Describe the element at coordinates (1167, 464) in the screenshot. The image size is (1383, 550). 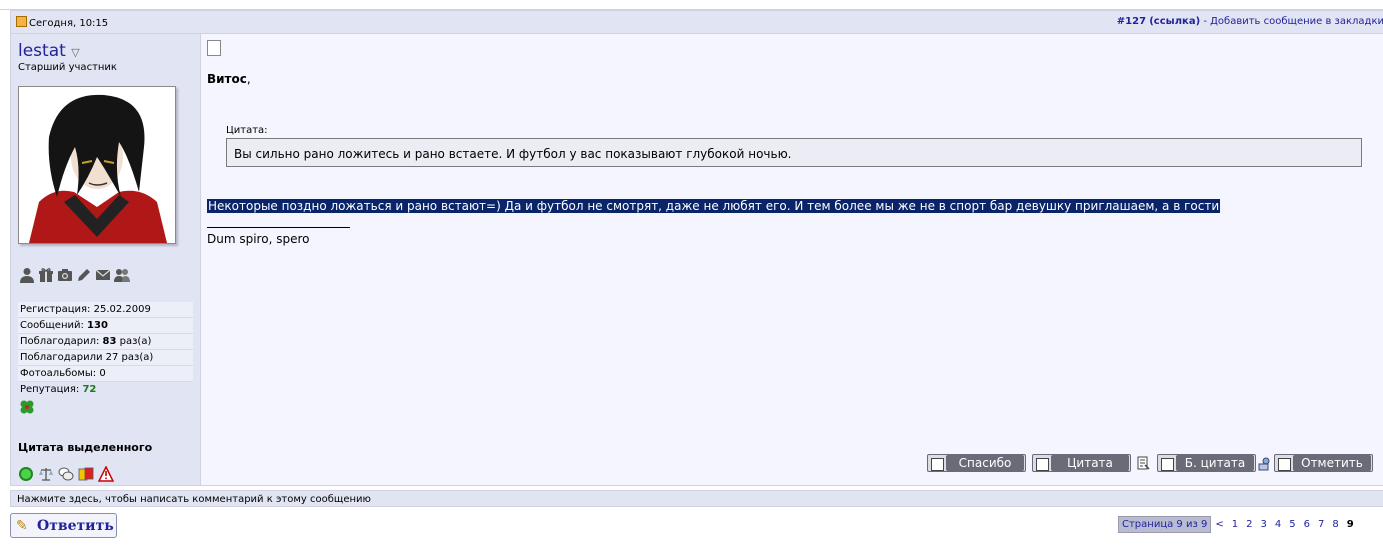
I see `fast-quote-edit-icon` at that location.